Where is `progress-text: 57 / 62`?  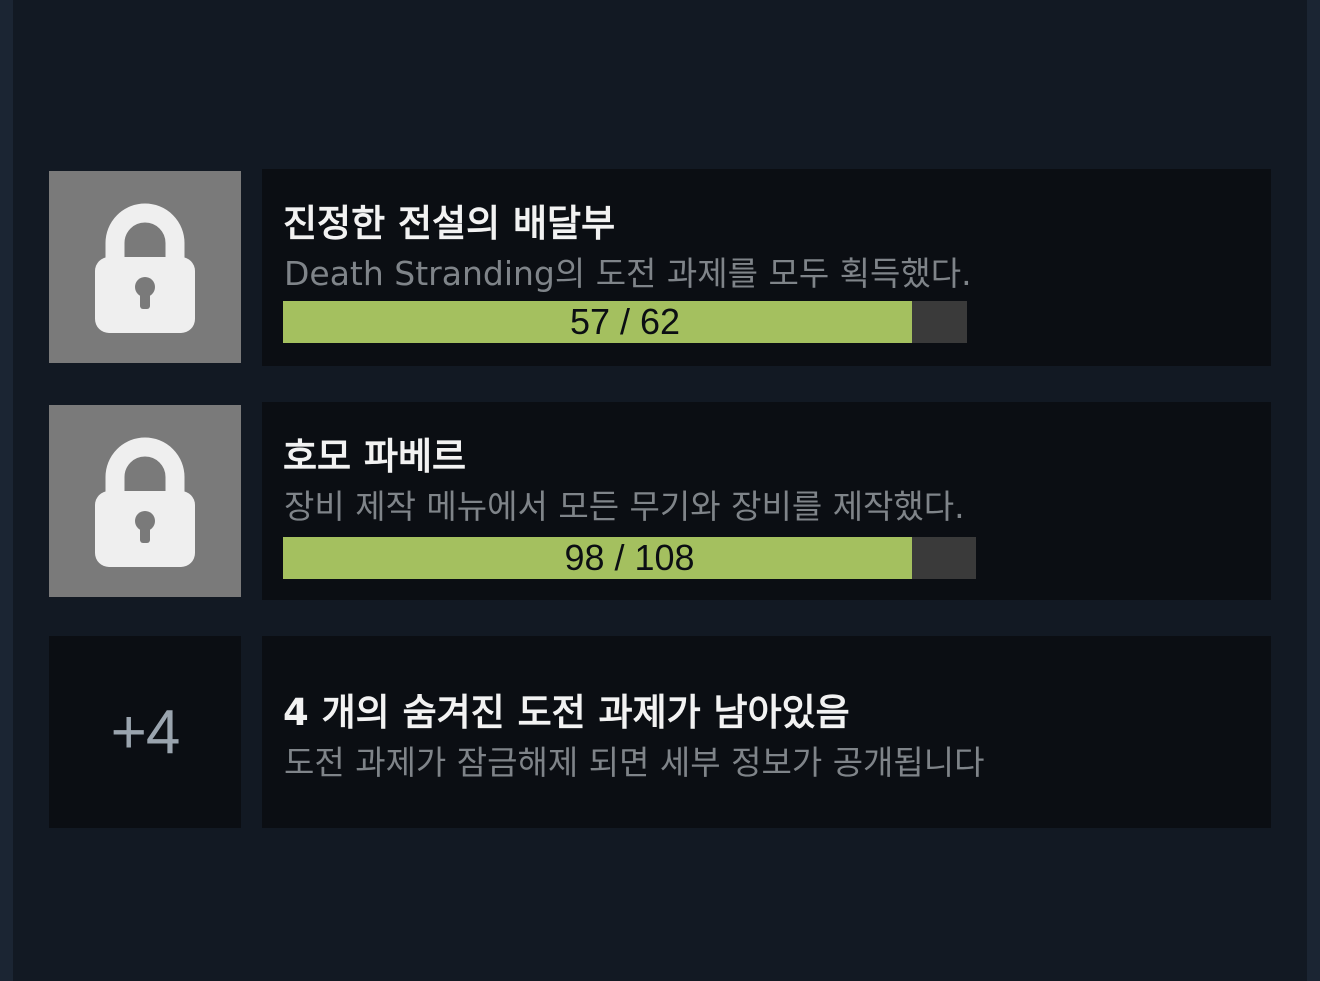
progress-text: 57 / 62 is located at coordinates (625, 321).